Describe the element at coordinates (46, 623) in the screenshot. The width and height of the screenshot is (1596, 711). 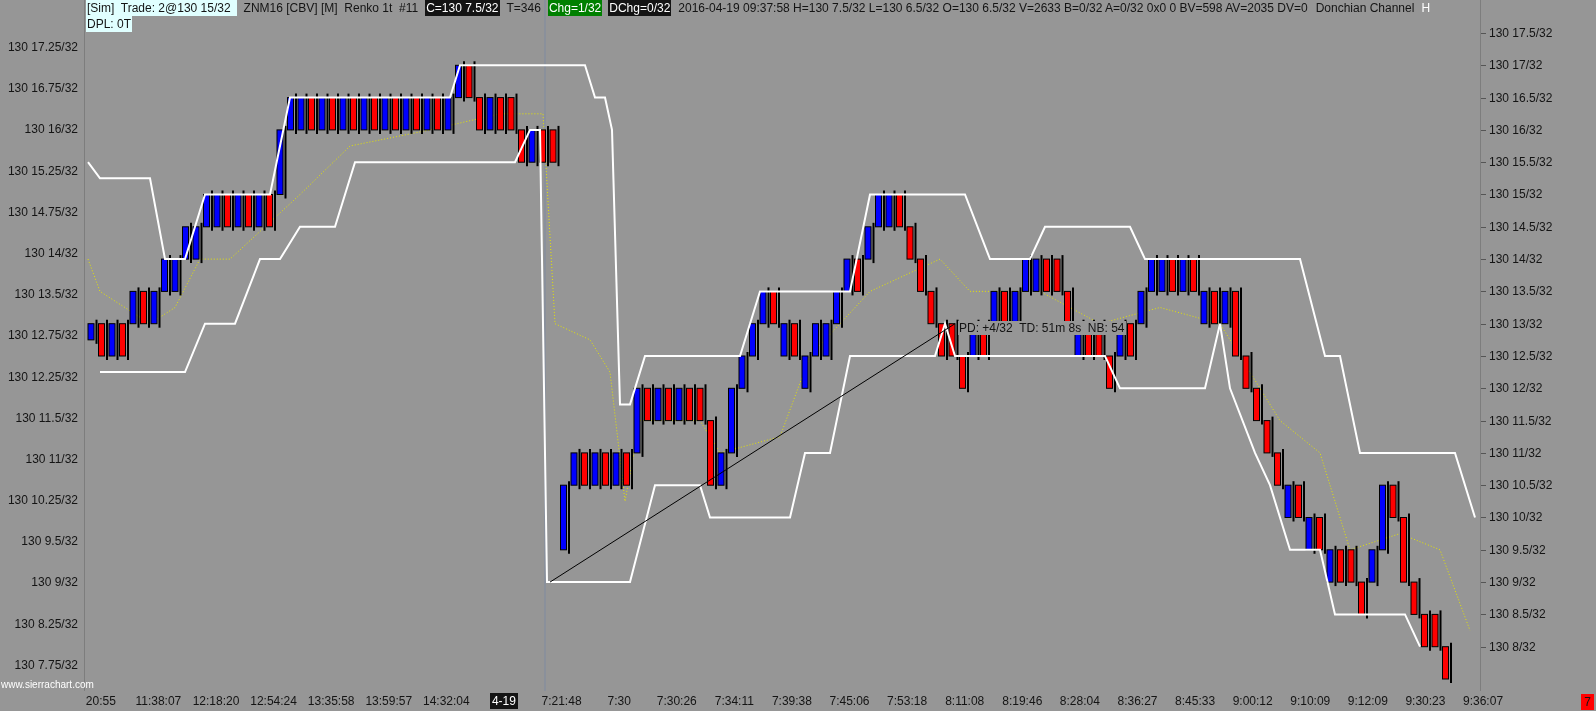
I see `price-label: 130 8.25/32` at that location.